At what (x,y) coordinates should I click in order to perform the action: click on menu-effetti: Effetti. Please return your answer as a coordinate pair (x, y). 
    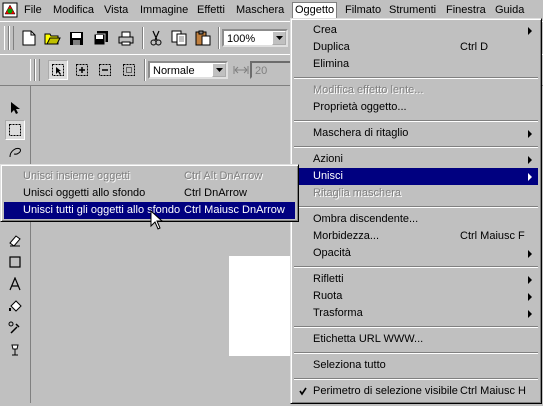
    Looking at the image, I should click on (211, 10).